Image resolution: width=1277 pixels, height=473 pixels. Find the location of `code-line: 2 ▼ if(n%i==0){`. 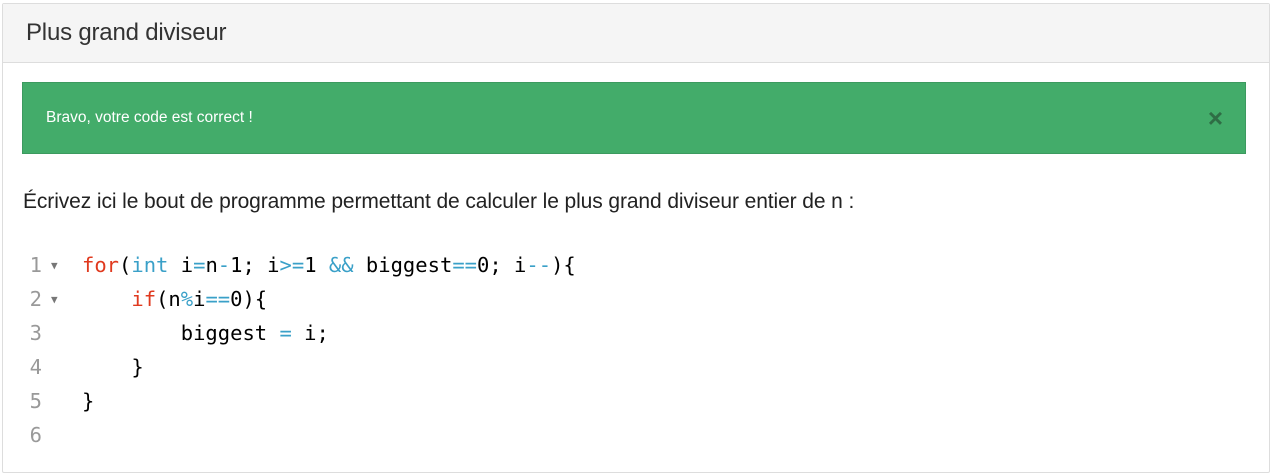

code-line: 2 ▼ if(n%i==0){ is located at coordinates (634, 299).